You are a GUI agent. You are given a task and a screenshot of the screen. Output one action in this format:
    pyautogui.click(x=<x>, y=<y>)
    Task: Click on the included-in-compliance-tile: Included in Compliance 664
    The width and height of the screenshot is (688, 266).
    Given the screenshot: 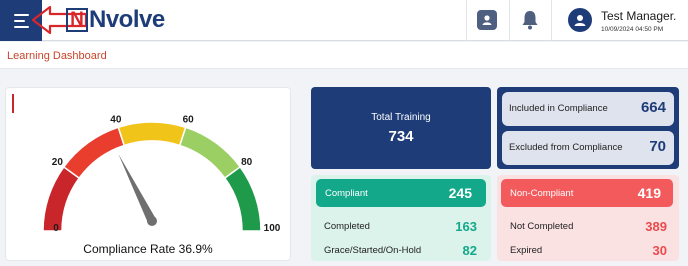 What is the action you would take?
    pyautogui.click(x=588, y=109)
    